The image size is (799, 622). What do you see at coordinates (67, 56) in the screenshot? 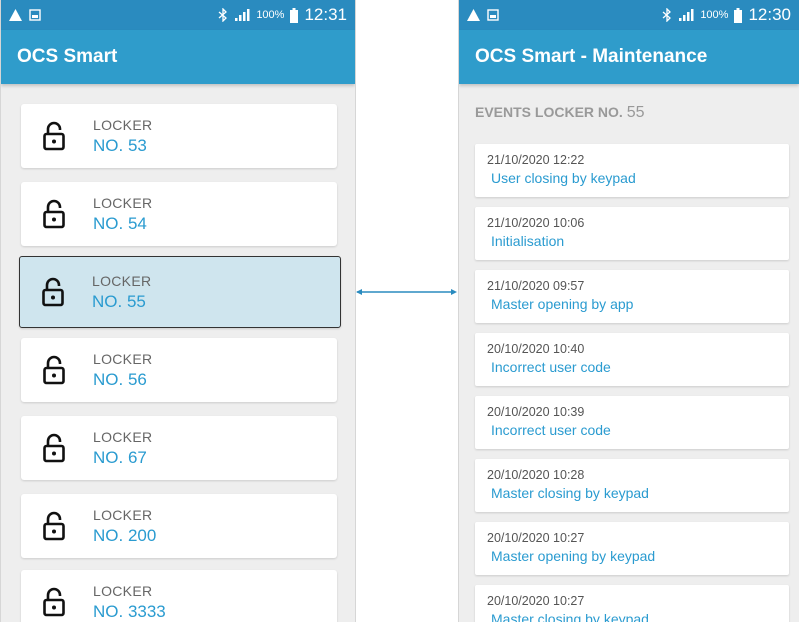
I see `app-title: OCS Smart` at bounding box center [67, 56].